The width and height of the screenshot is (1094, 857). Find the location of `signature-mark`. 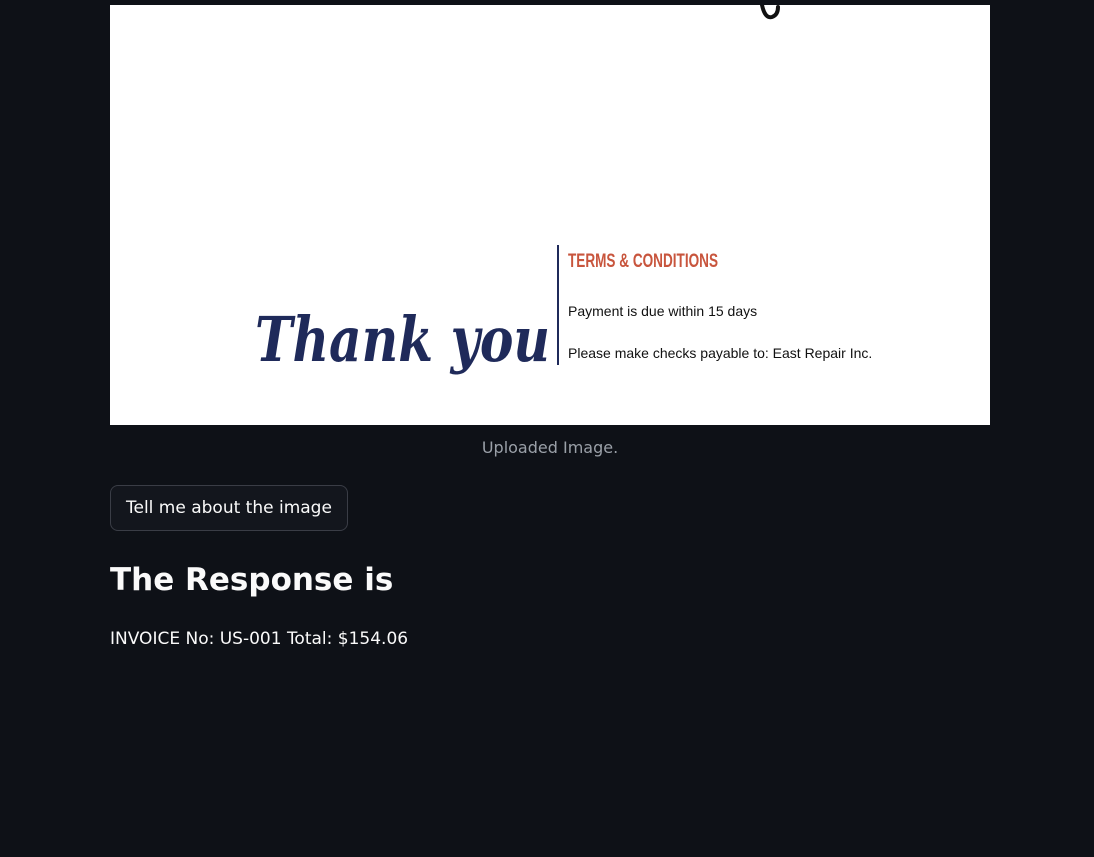

signature-mark is located at coordinates (770, 12).